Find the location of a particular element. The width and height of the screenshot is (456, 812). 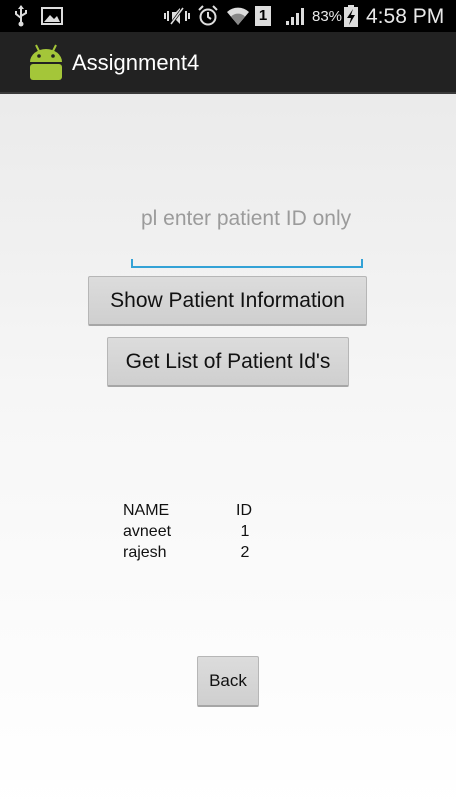

status-clock: 4:58 PM is located at coordinates (405, 16).